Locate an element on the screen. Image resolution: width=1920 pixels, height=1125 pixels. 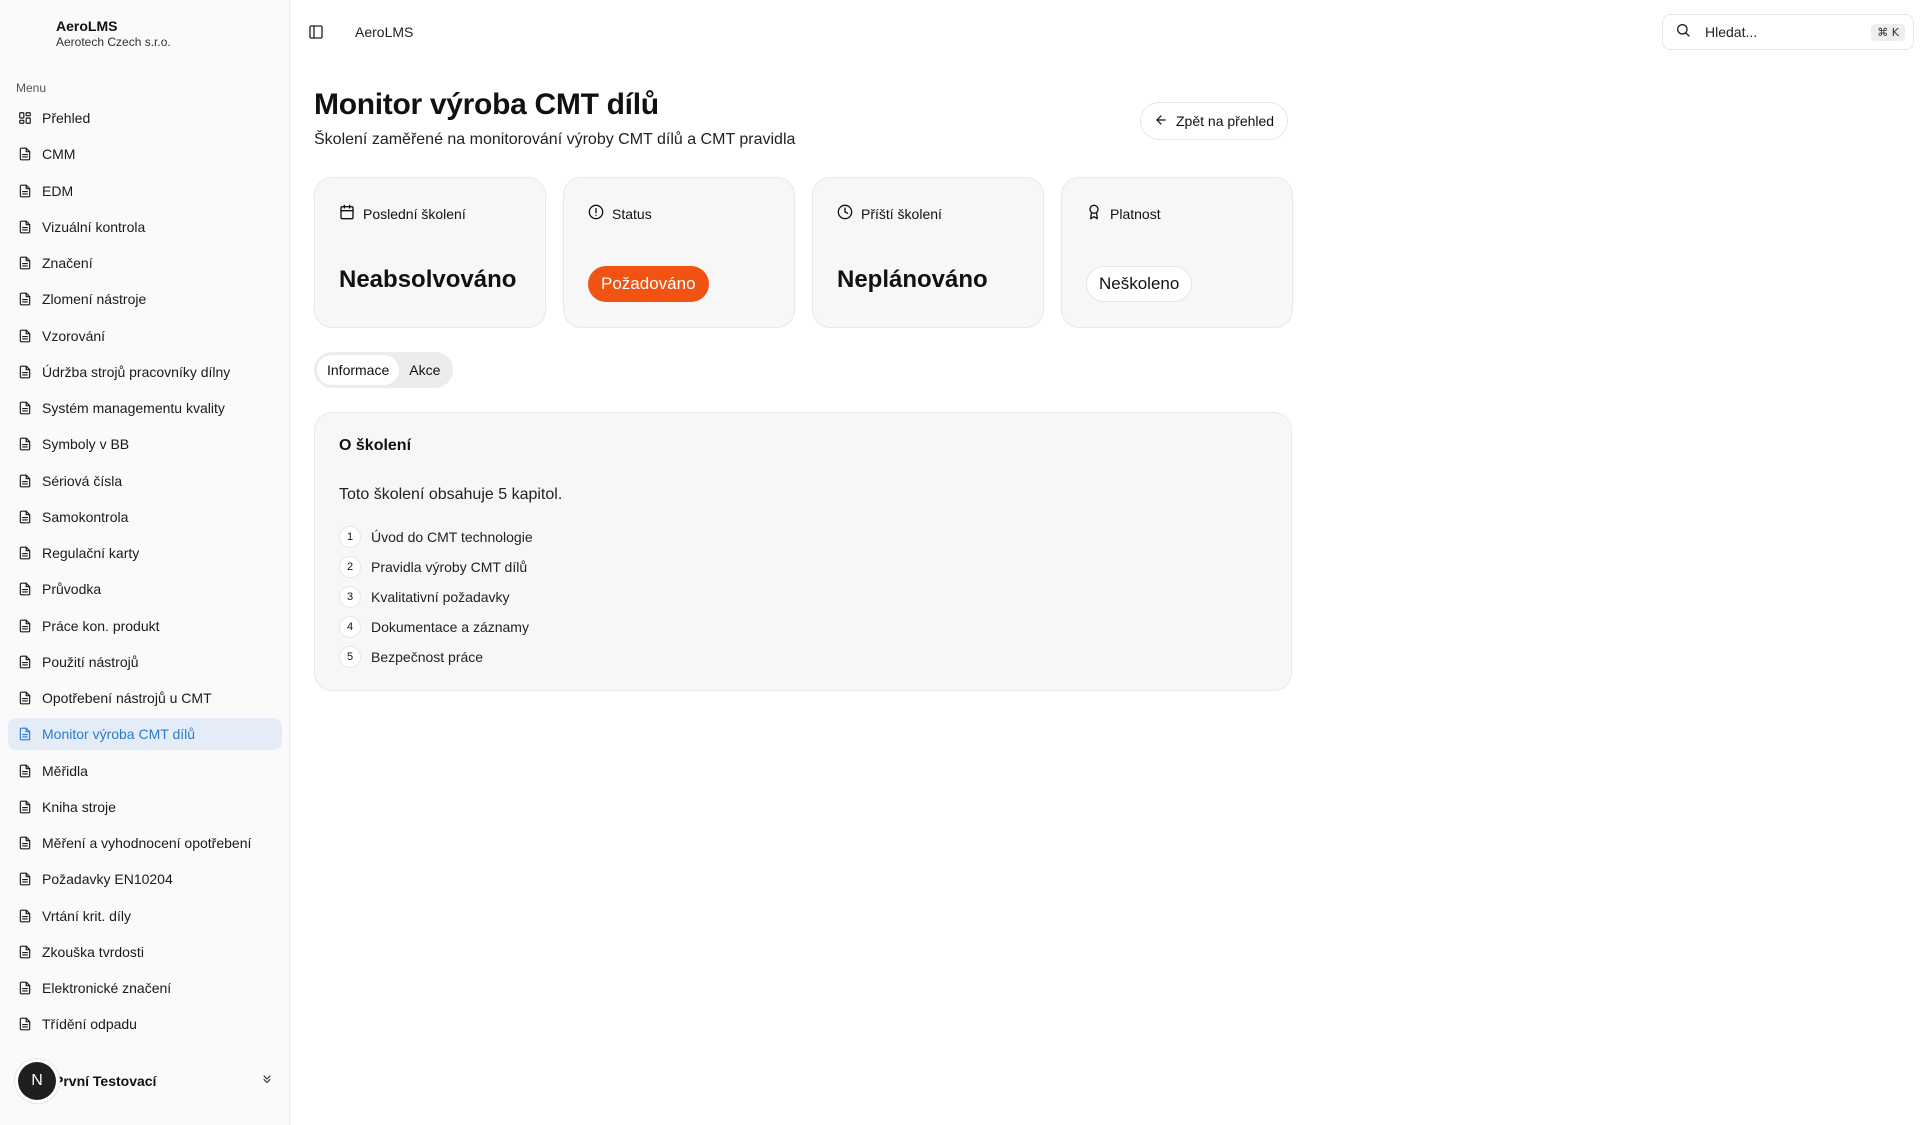
chapter-title: Úvod do CMT technologie is located at coordinates (452, 537).